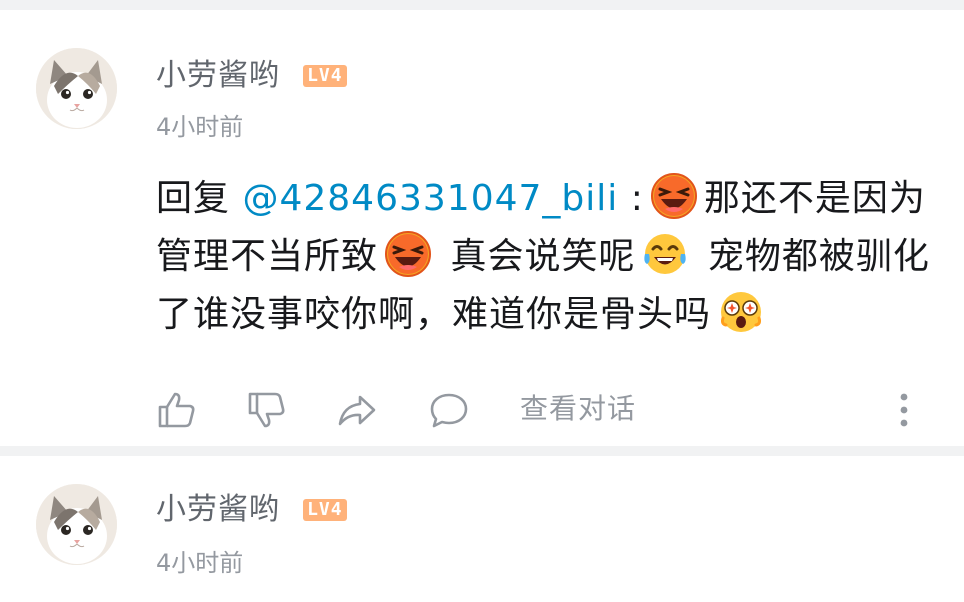  What do you see at coordinates (449, 410) in the screenshot?
I see `speech-bubble-icon` at bounding box center [449, 410].